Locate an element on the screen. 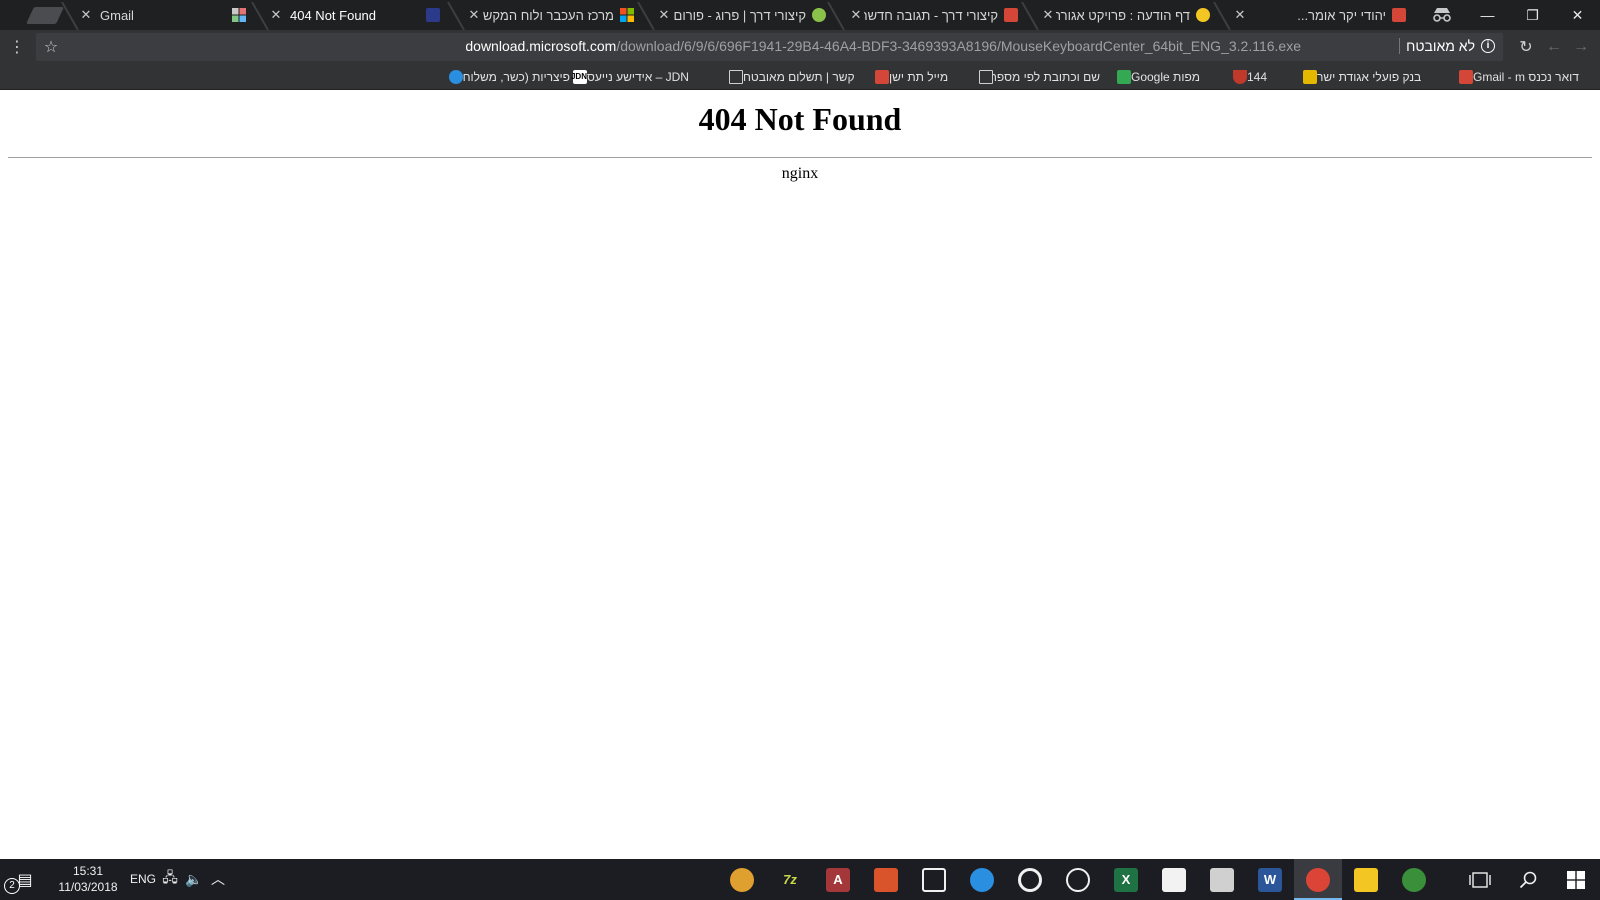 The image size is (1600, 900). bookmark-jdn: JDN JDN – אידישע נייעס is located at coordinates (641, 77).